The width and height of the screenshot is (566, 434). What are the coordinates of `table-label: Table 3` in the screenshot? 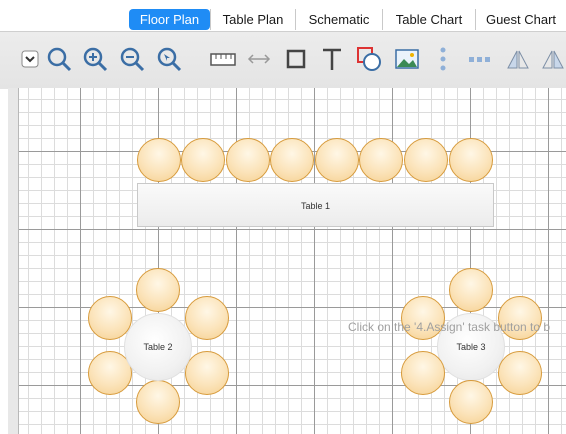 It's located at (471, 347).